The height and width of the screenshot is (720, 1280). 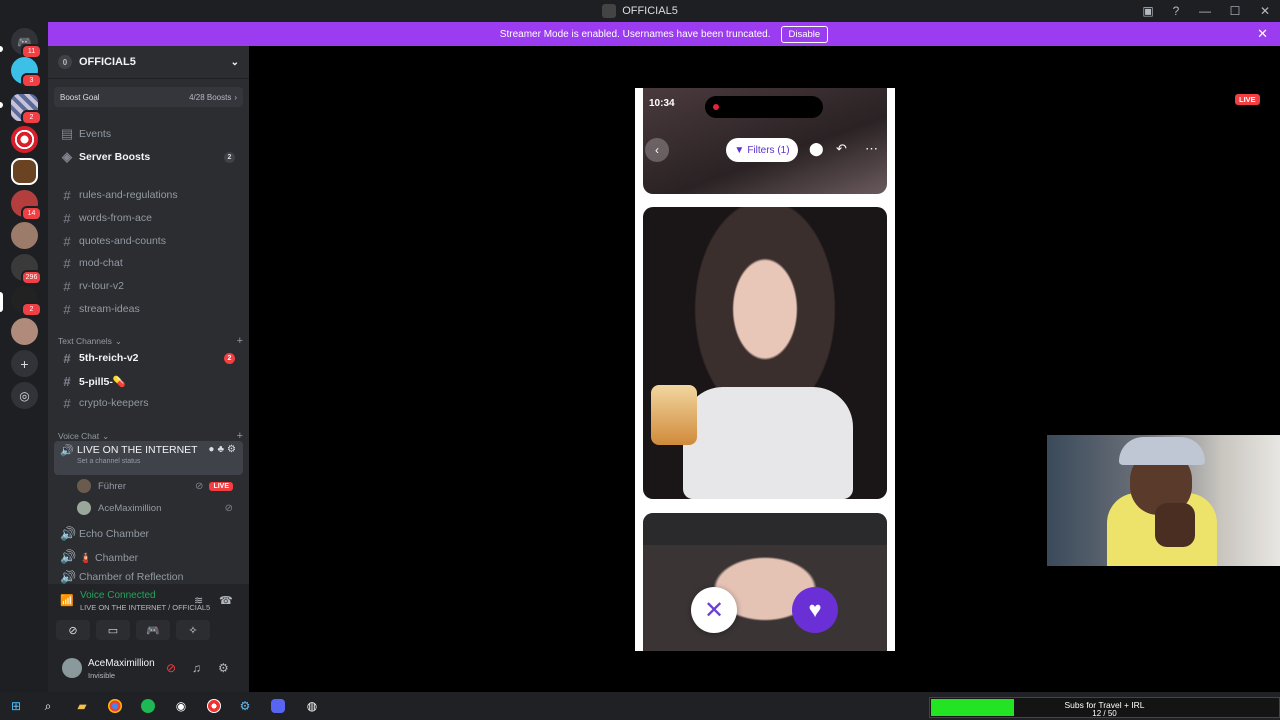 I want to click on user-name: AceMaximillion, so click(x=121, y=663).